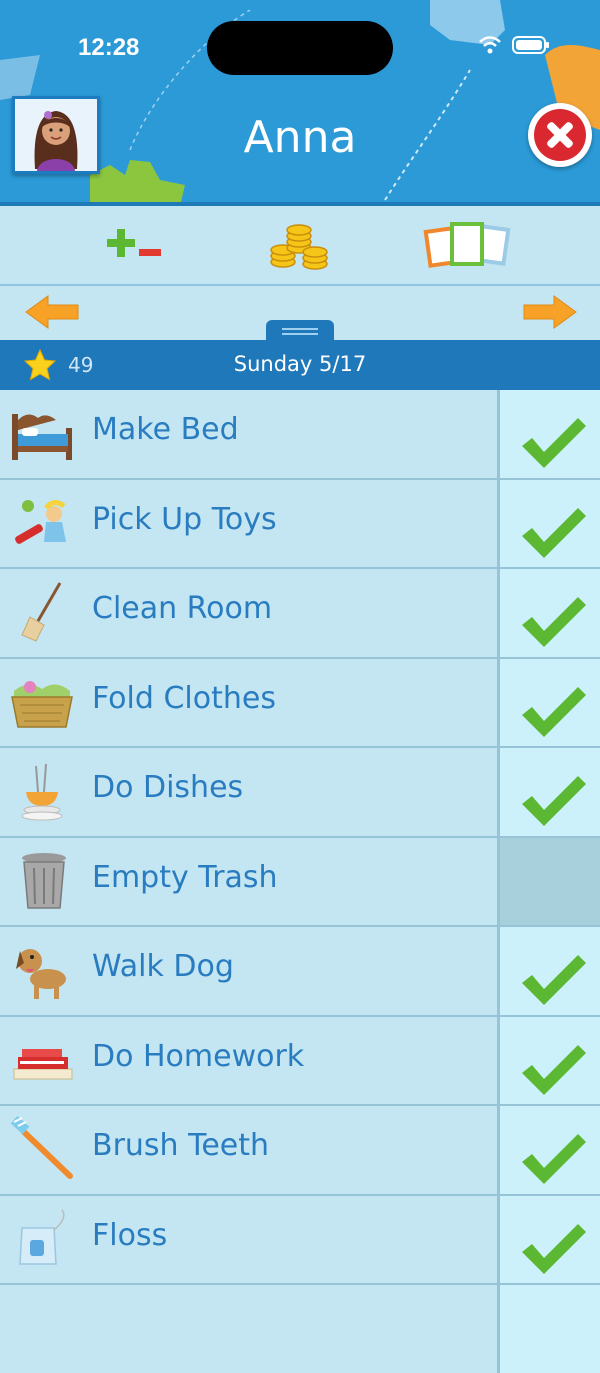 This screenshot has width=600, height=1373. I want to click on chore-label: Make Bed, so click(165, 429).